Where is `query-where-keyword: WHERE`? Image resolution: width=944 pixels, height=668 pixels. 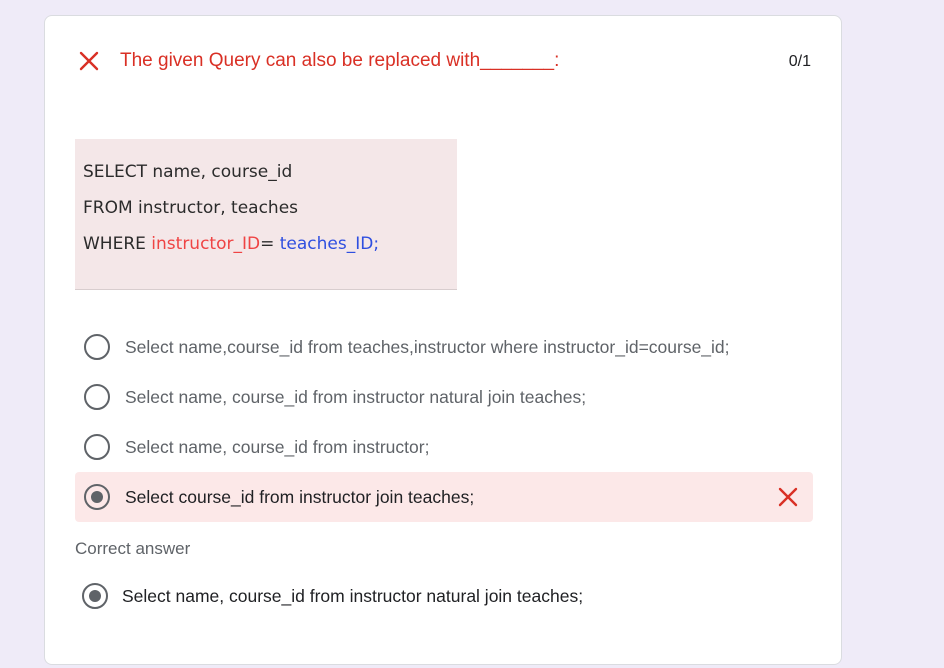 query-where-keyword: WHERE is located at coordinates (117, 244).